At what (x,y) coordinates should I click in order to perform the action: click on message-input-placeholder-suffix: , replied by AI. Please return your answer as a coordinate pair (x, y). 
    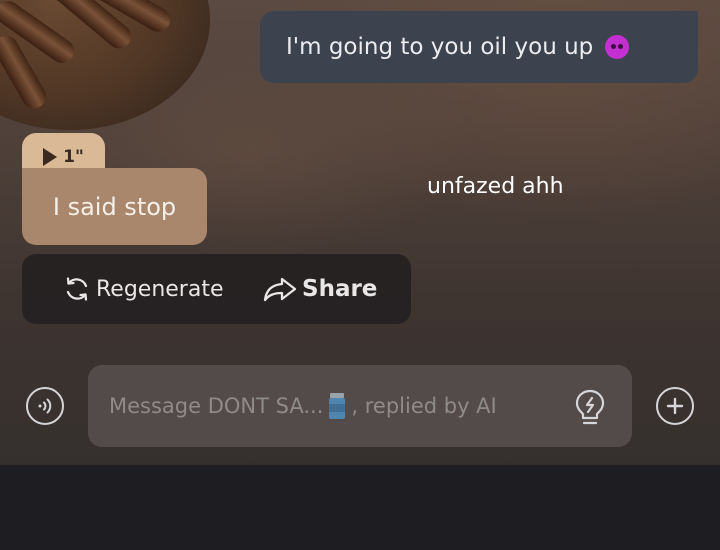
    Looking at the image, I should click on (424, 406).